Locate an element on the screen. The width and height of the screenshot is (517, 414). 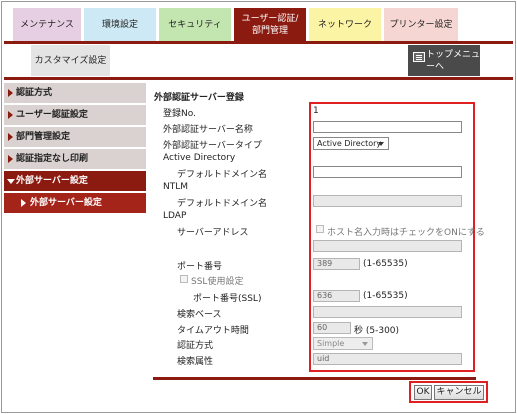
search-base-input is located at coordinates (387, 312).